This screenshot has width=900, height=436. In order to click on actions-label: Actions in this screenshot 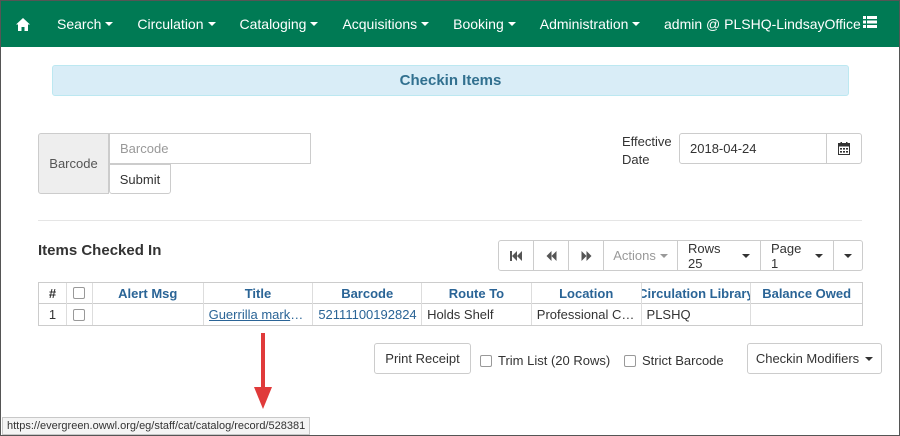, I will do `click(634, 255)`.